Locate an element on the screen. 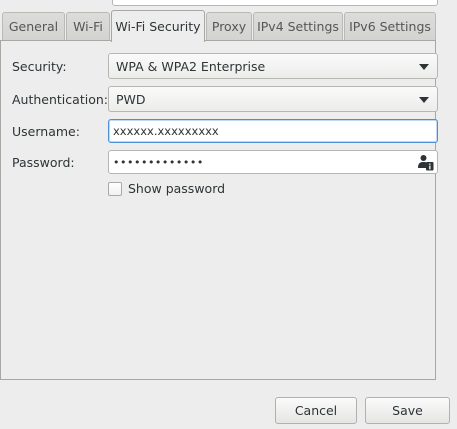  authentication-label: Authentication: is located at coordinates (60, 99).